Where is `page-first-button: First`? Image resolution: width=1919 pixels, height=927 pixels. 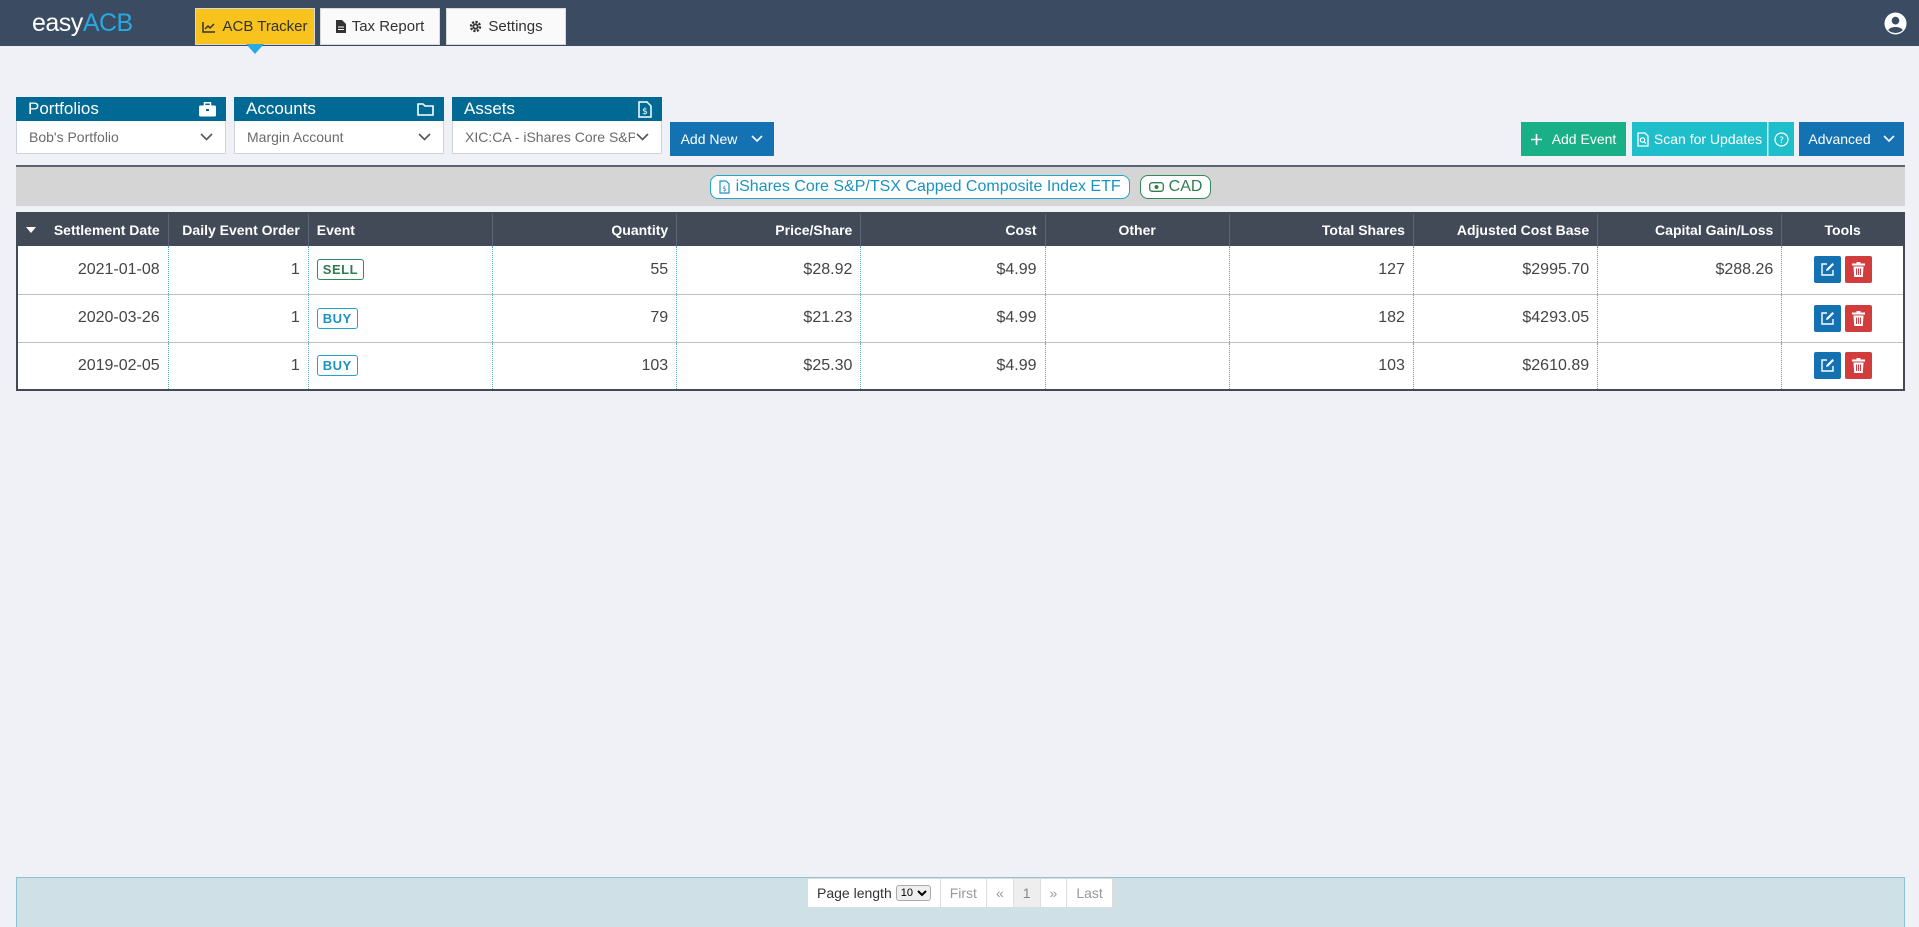 page-first-button: First is located at coordinates (964, 893).